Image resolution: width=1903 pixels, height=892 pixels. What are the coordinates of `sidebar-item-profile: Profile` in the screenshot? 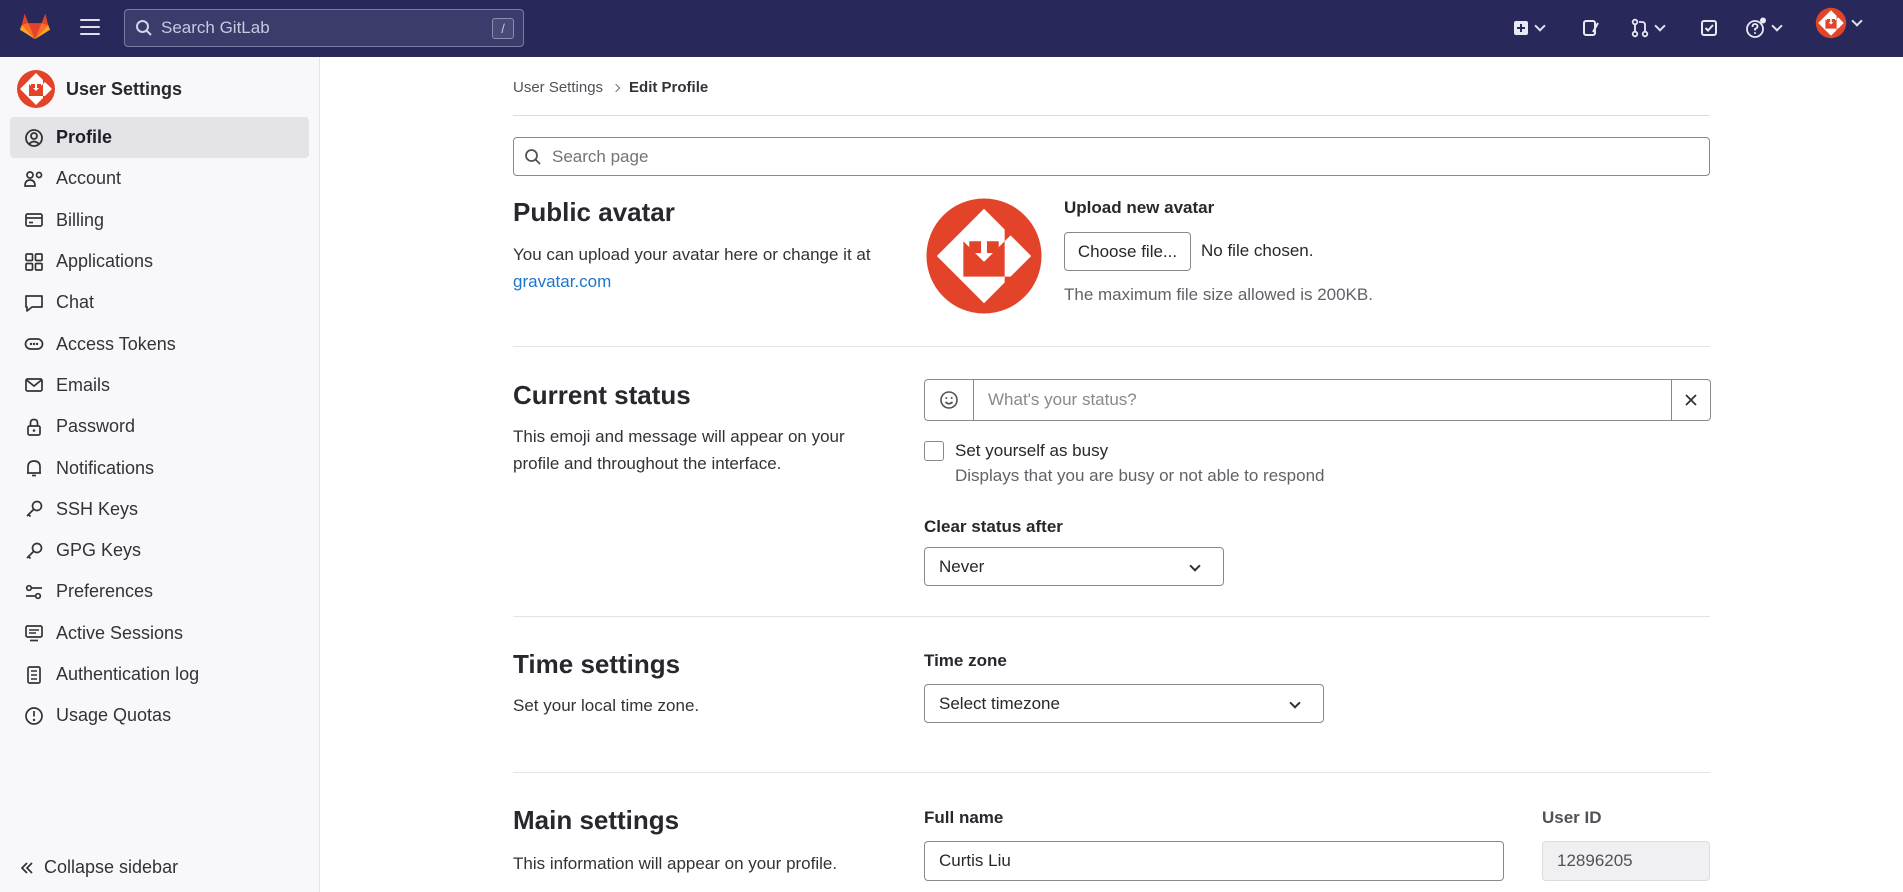 It's located at (159, 138).